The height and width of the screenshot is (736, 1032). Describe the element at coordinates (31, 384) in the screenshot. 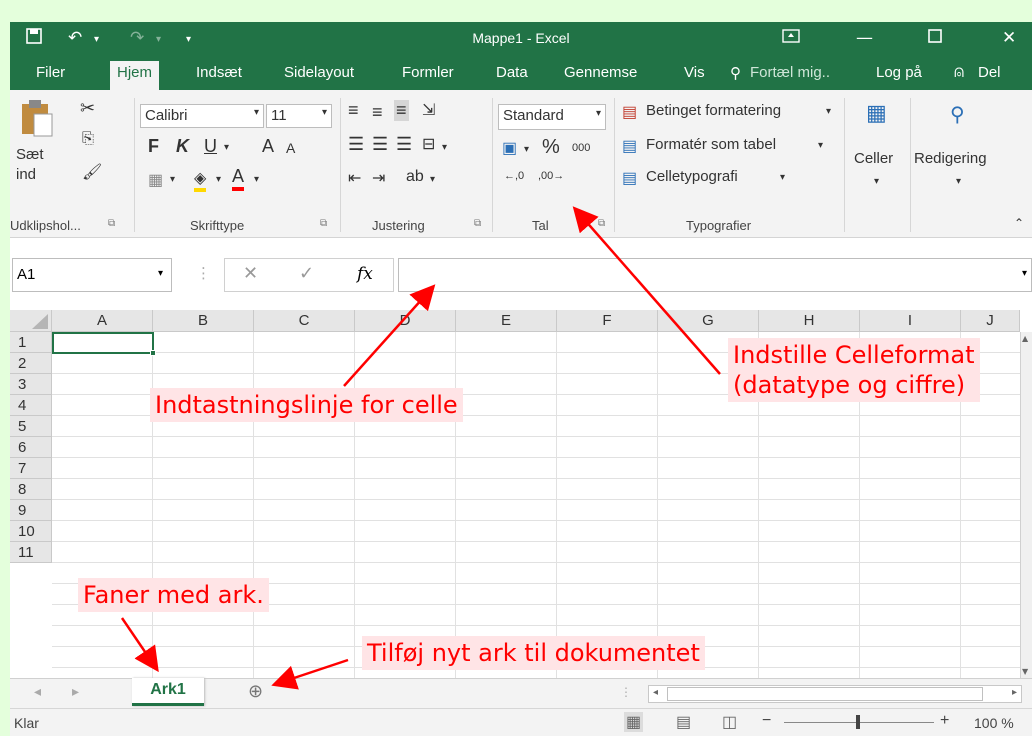

I see `row-header-3: 3` at that location.